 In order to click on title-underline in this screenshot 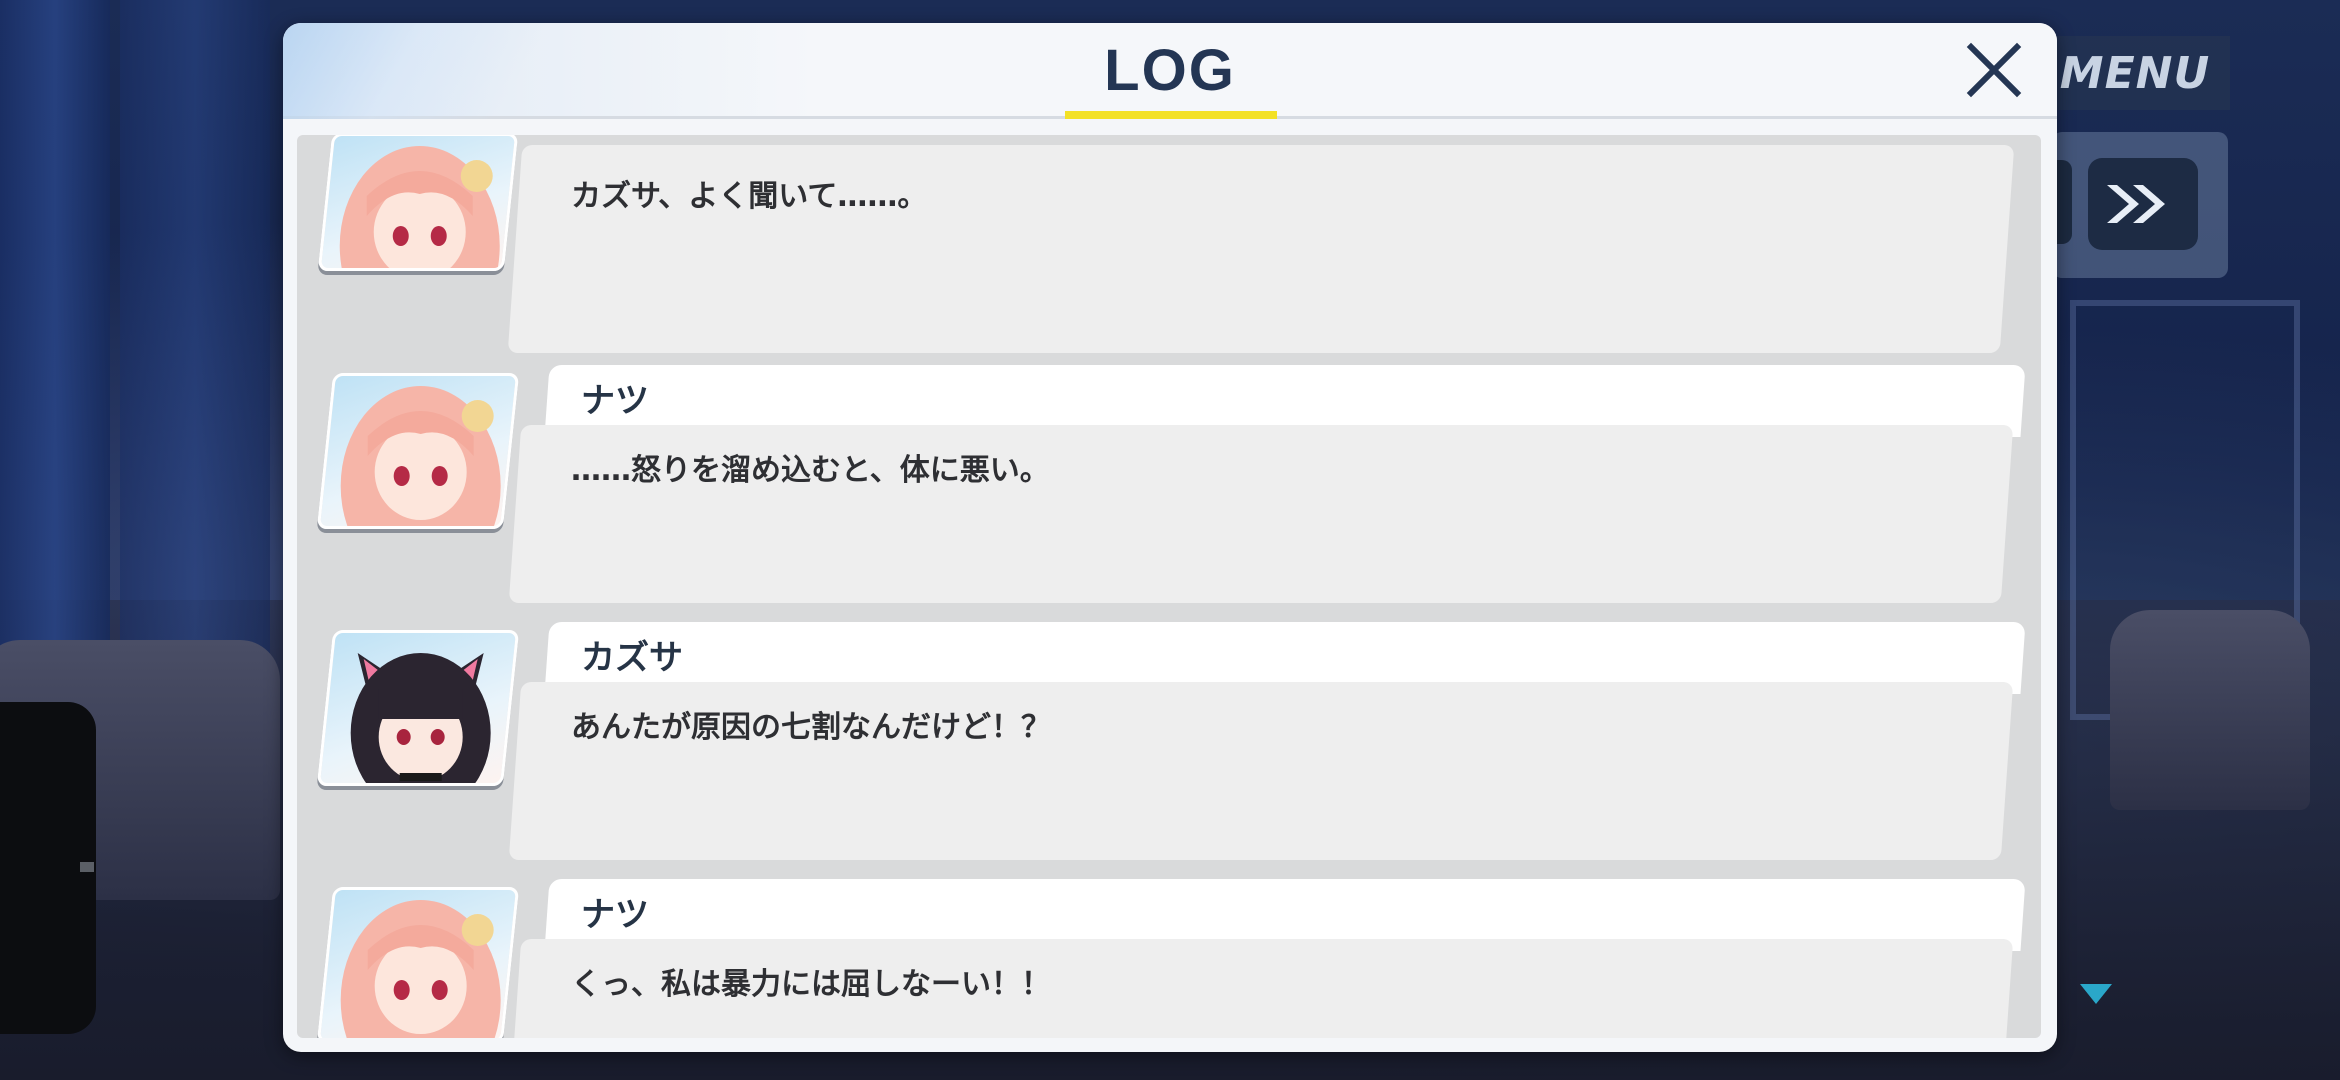, I will do `click(1171, 115)`.